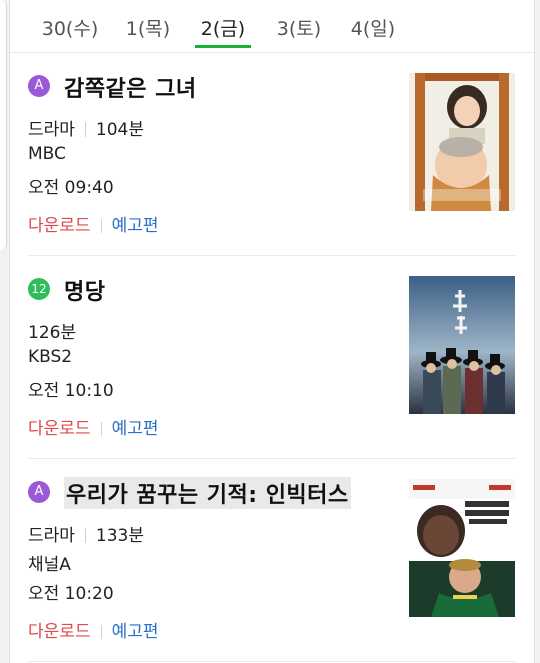 The image size is (540, 663). Describe the element at coordinates (39, 289) in the screenshot. I see `rating-badge: 12` at that location.